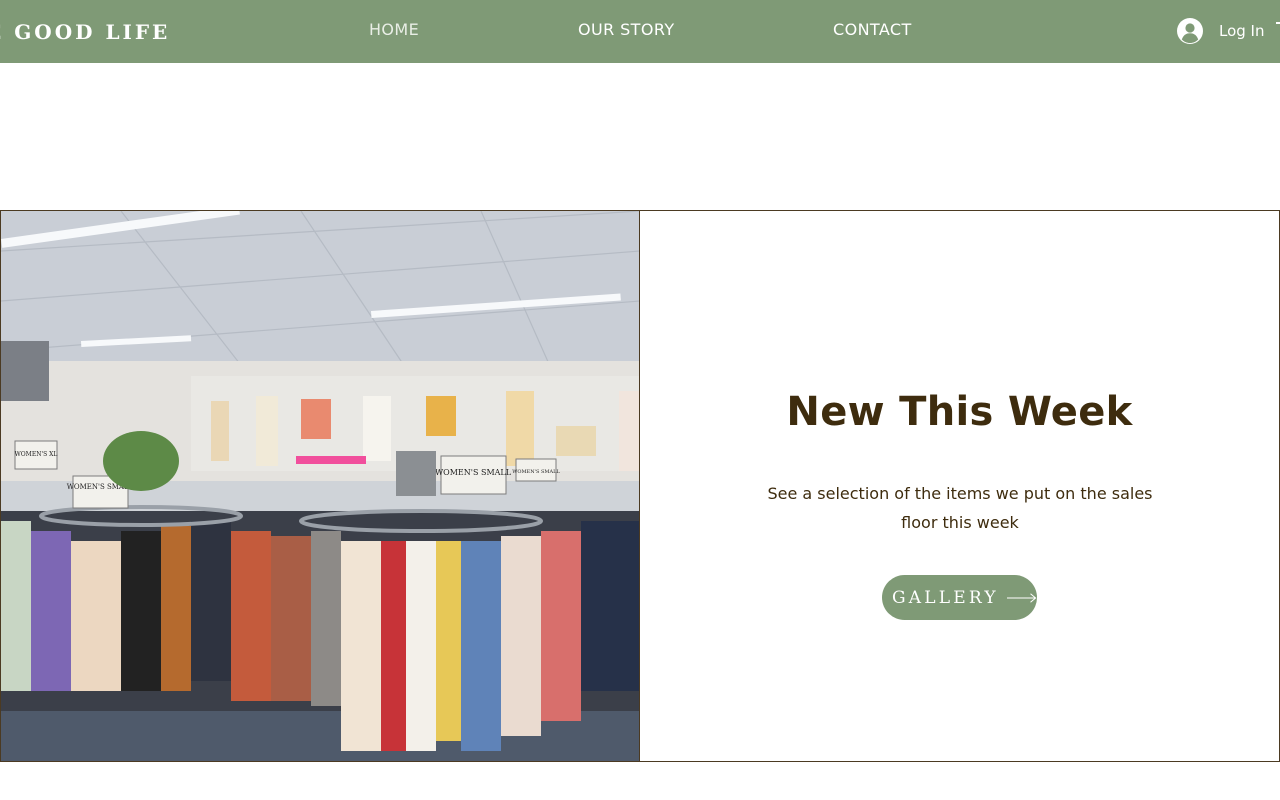 The width and height of the screenshot is (1280, 800). What do you see at coordinates (25, 371) in the screenshot?
I see `ac-unit` at bounding box center [25, 371].